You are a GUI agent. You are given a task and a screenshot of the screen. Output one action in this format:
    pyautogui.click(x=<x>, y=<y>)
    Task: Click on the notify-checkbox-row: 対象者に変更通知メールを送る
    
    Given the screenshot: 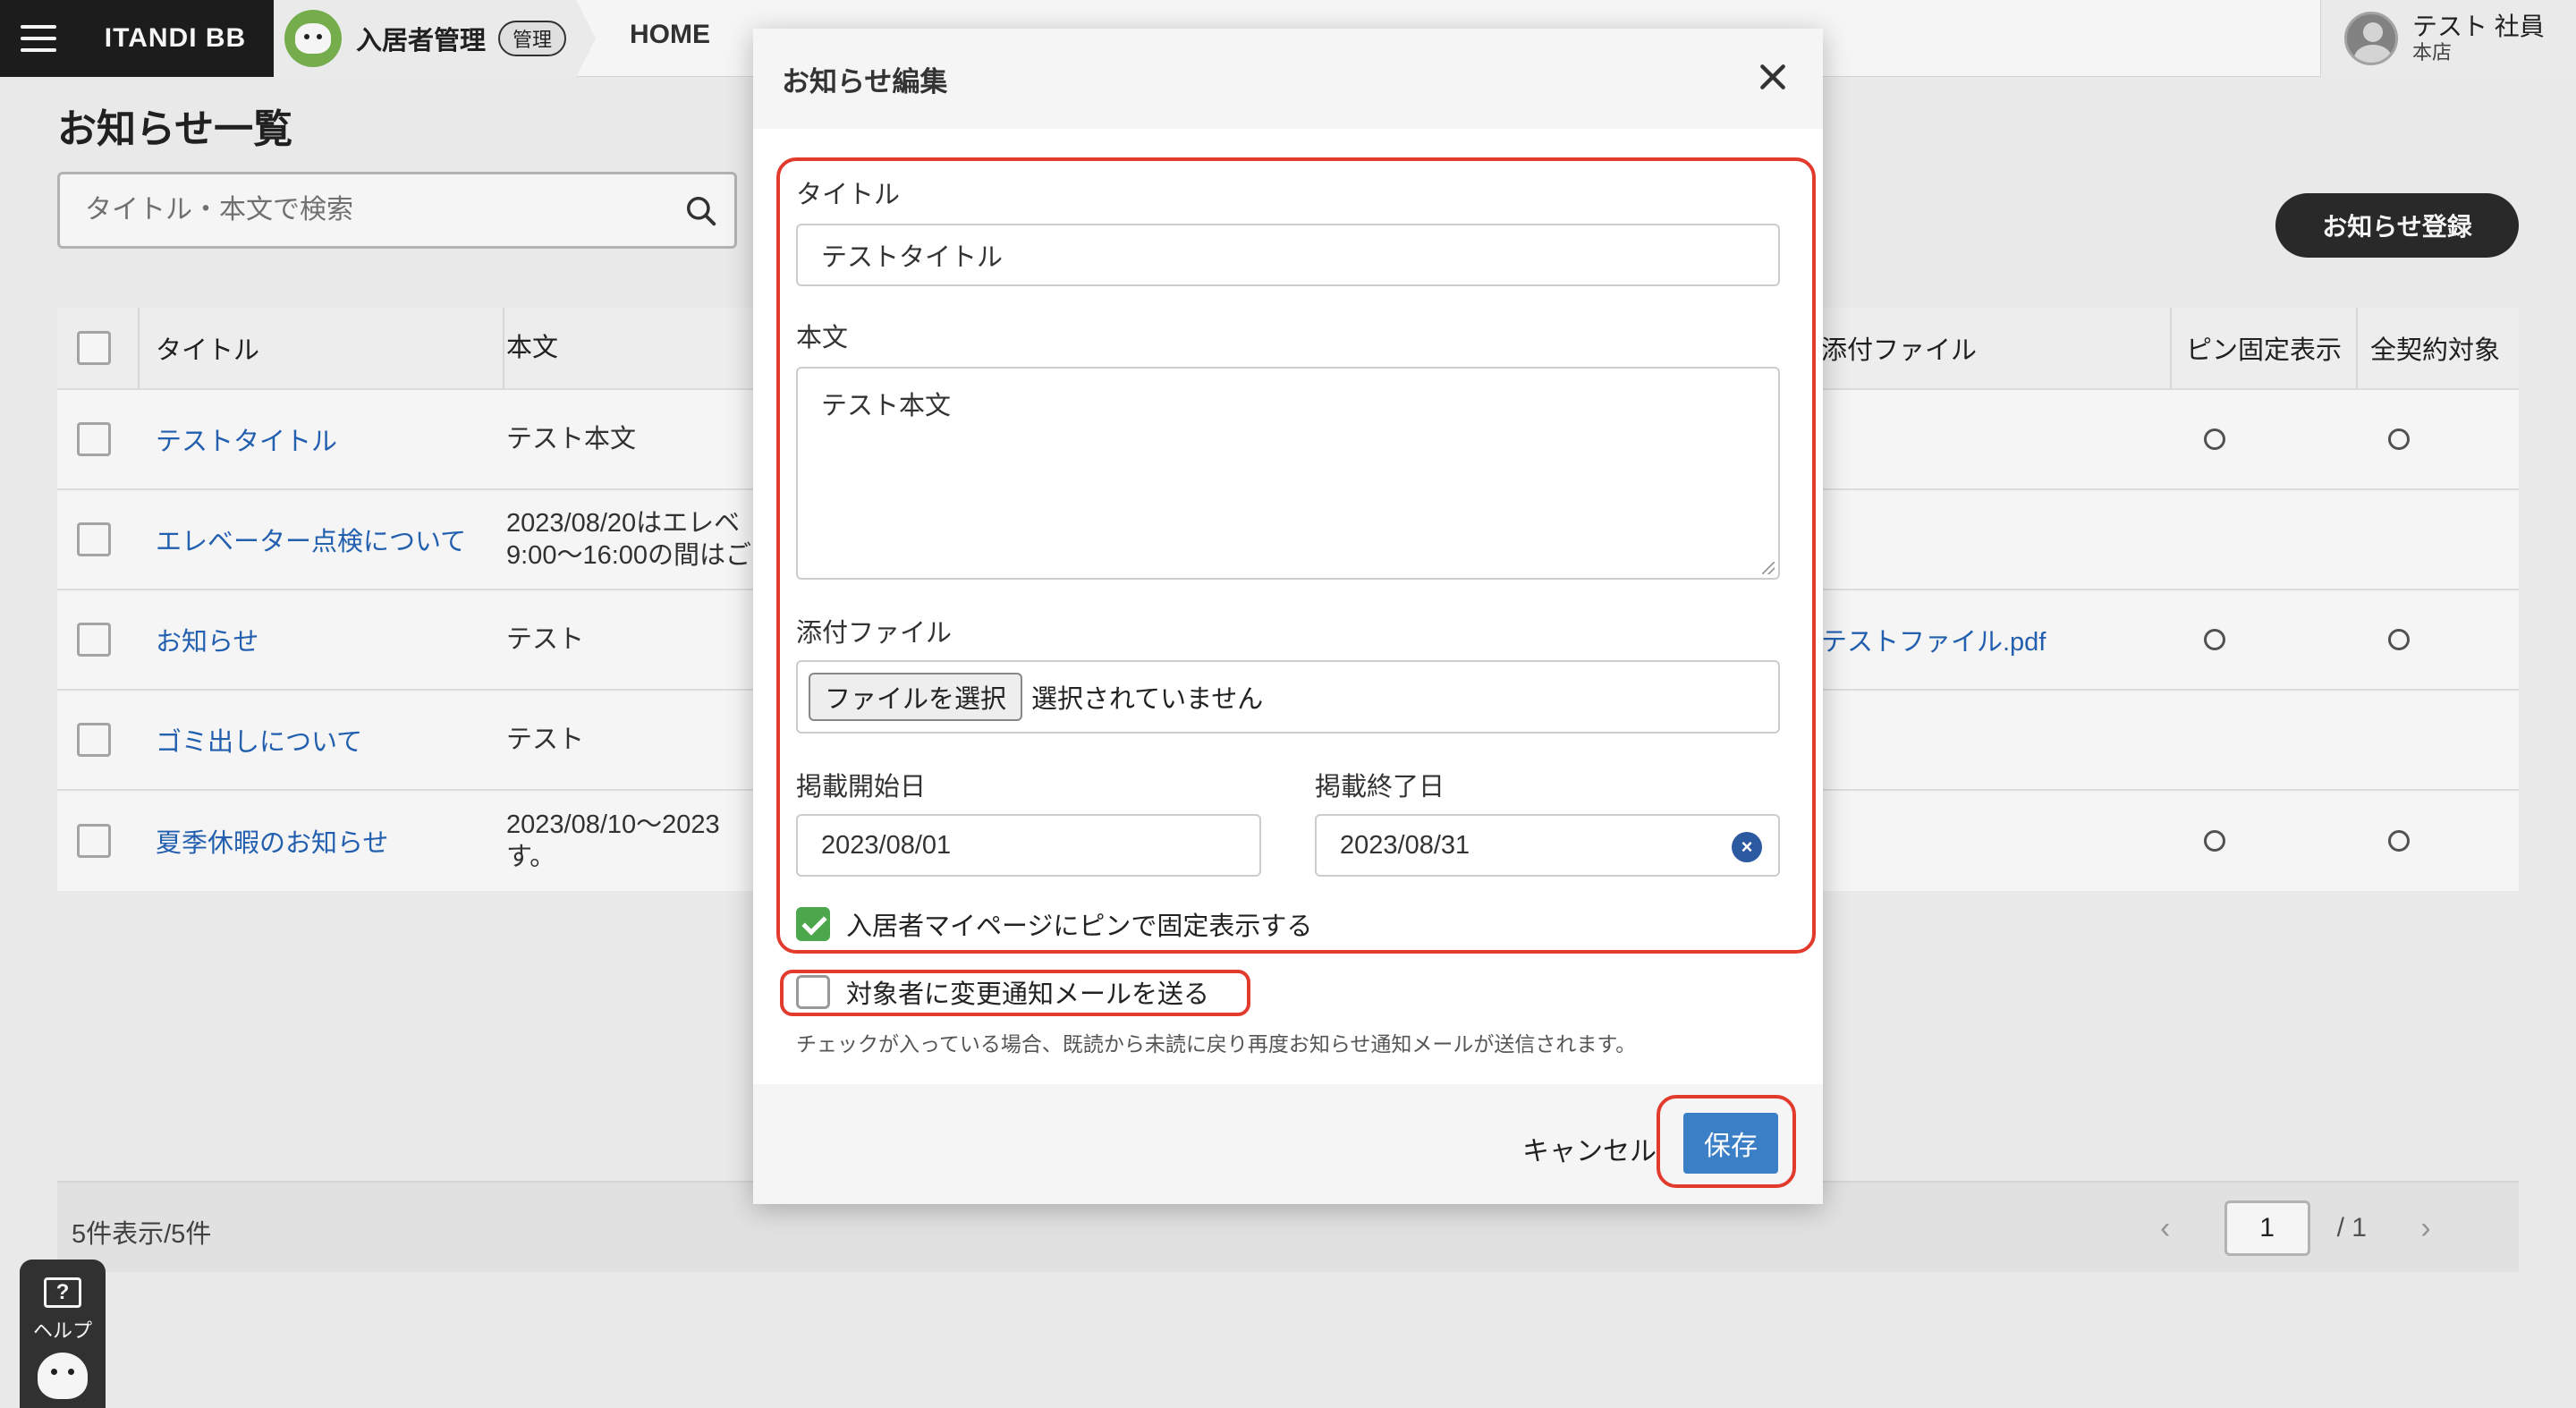 What is the action you would take?
    pyautogui.click(x=1002, y=992)
    